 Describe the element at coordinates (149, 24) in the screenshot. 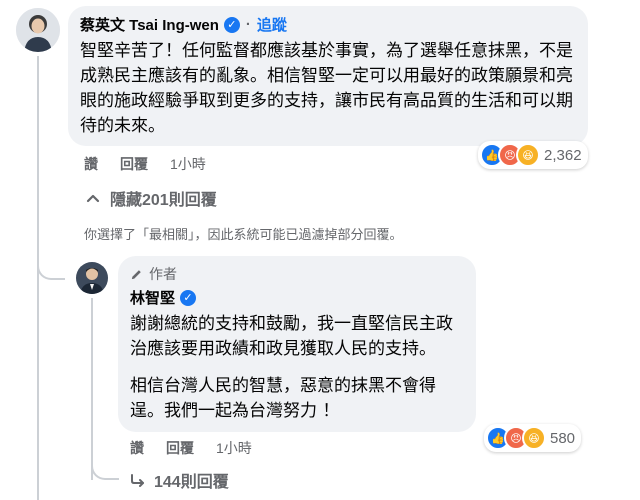

I see `comment-author-name: 蔡英文 Tsai Ing-wen` at that location.